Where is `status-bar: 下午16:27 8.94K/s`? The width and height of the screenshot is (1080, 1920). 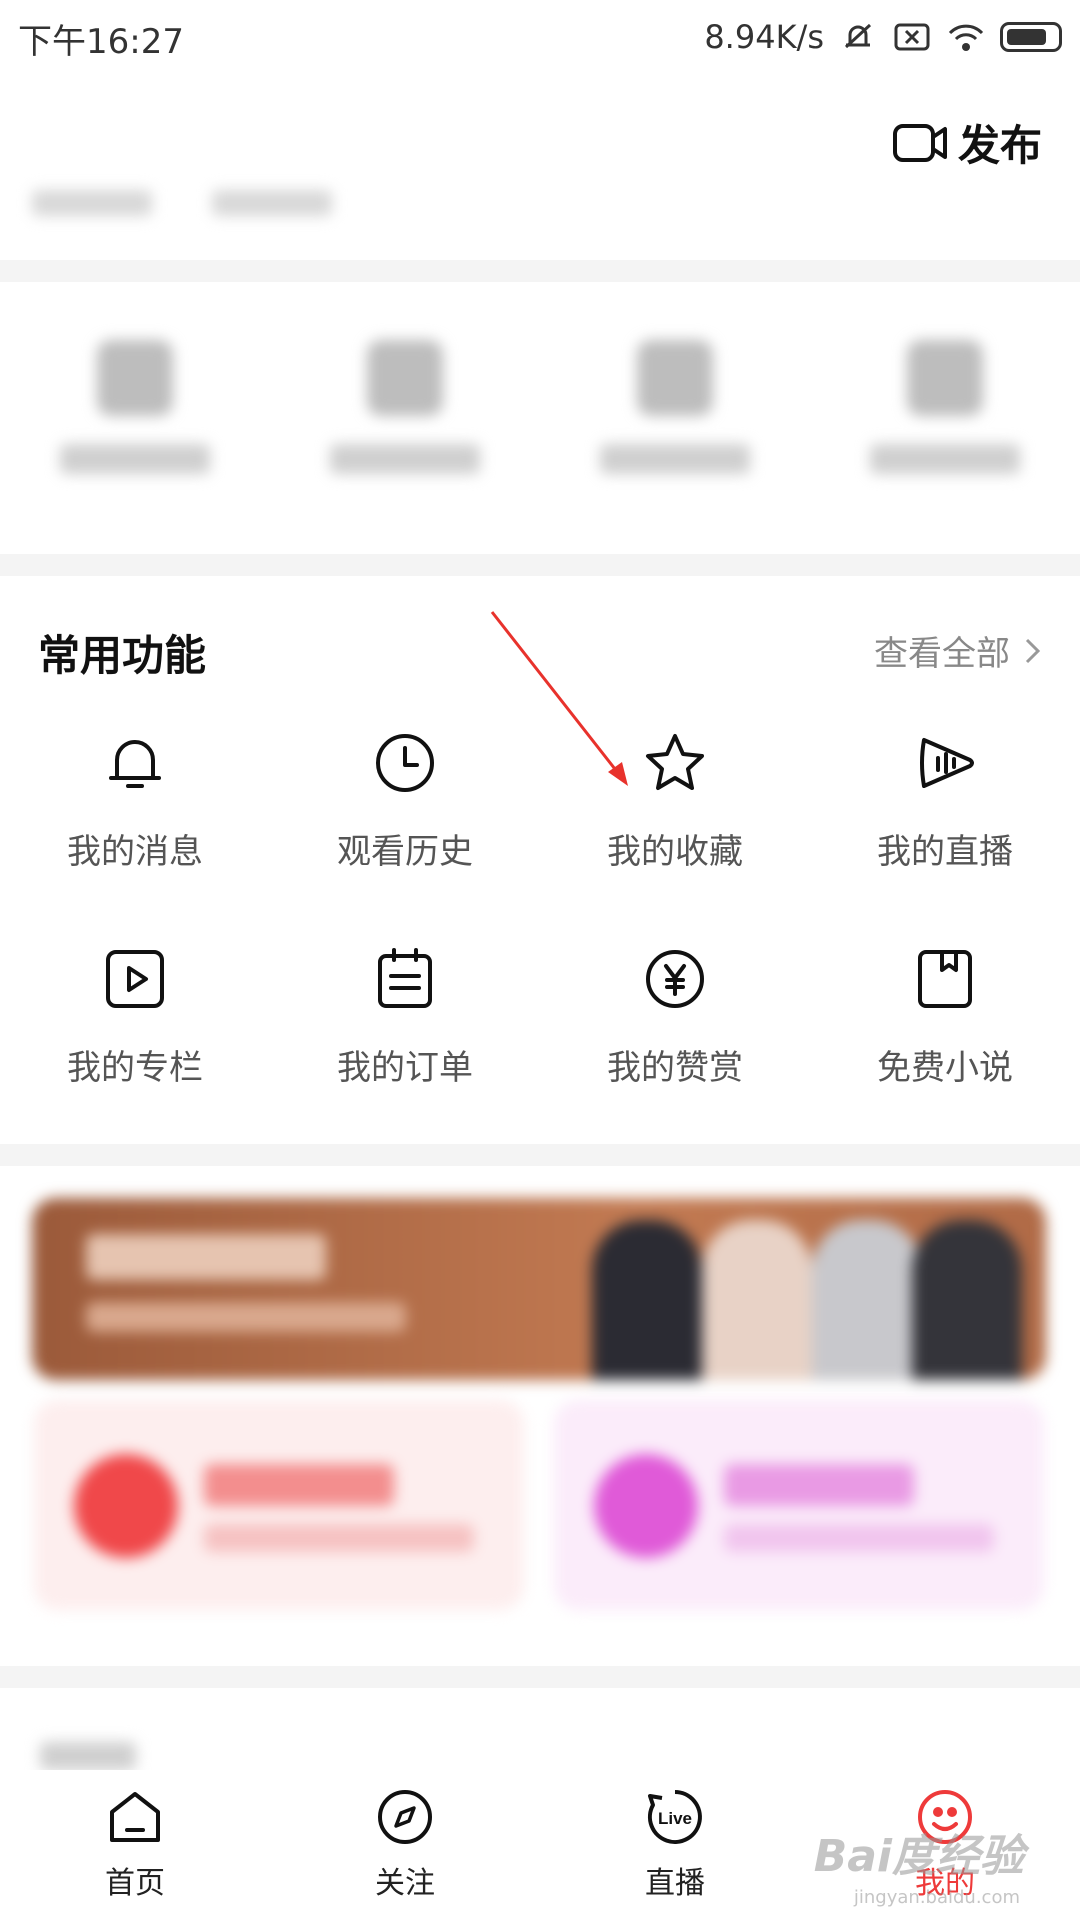
status-bar: 下午16:27 8.94K/s is located at coordinates (540, 38).